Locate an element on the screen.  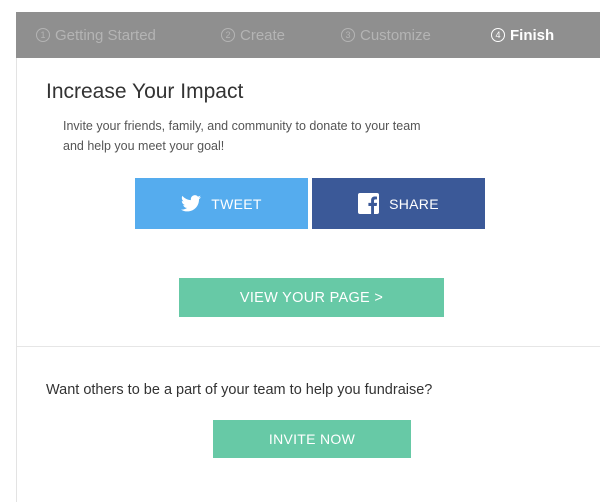
step-create: 2 Create is located at coordinates (253, 35).